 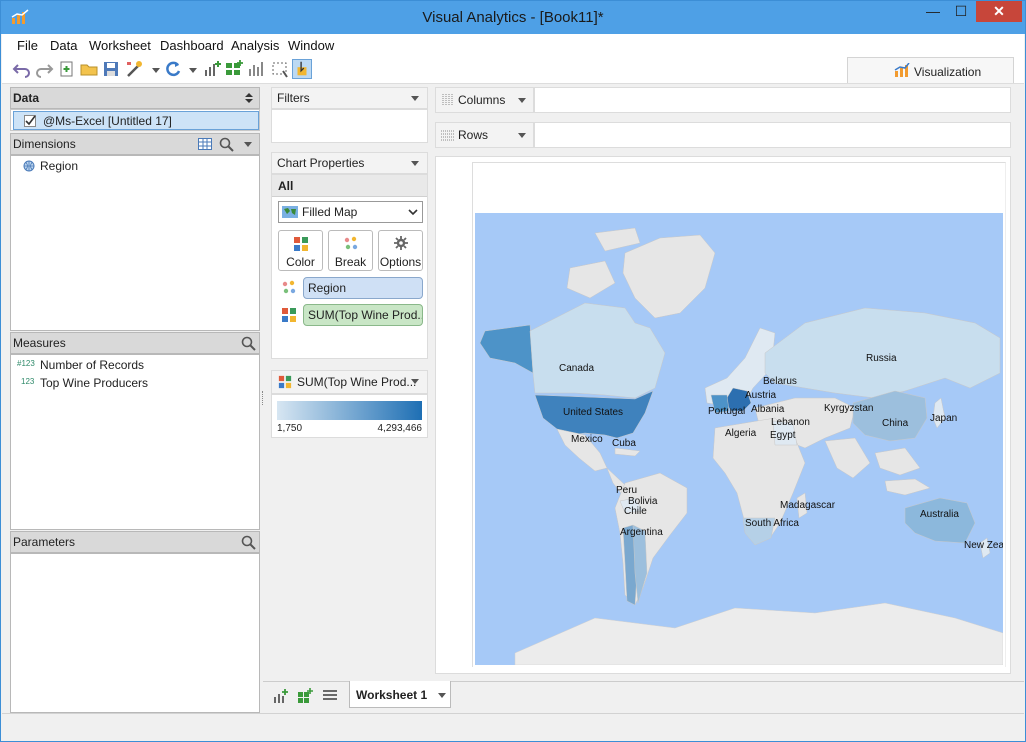 I want to click on map-label-belarus: Belarus, so click(x=780, y=381).